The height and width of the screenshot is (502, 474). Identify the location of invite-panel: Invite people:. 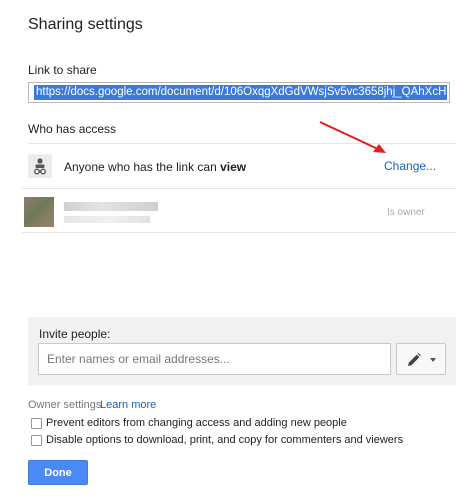
(242, 351).